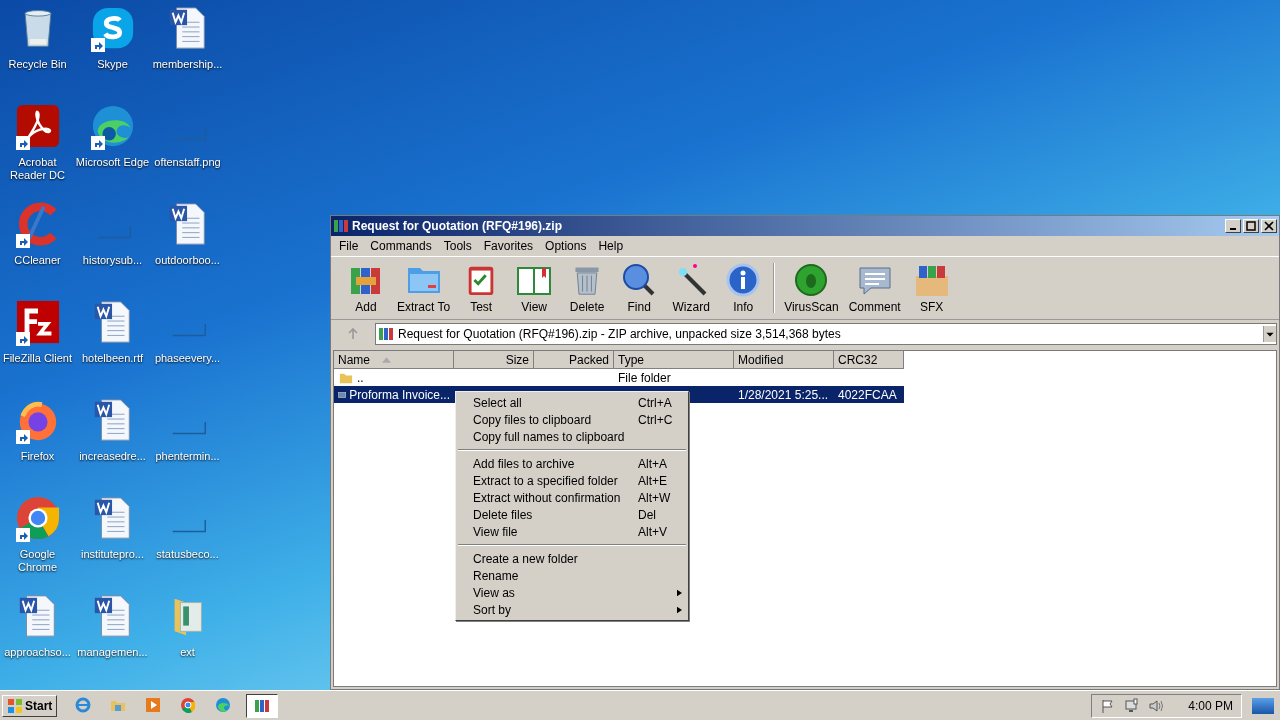 This screenshot has height=720, width=1280. Describe the element at coordinates (360, 377) in the screenshot. I see `file-name: ..` at that location.